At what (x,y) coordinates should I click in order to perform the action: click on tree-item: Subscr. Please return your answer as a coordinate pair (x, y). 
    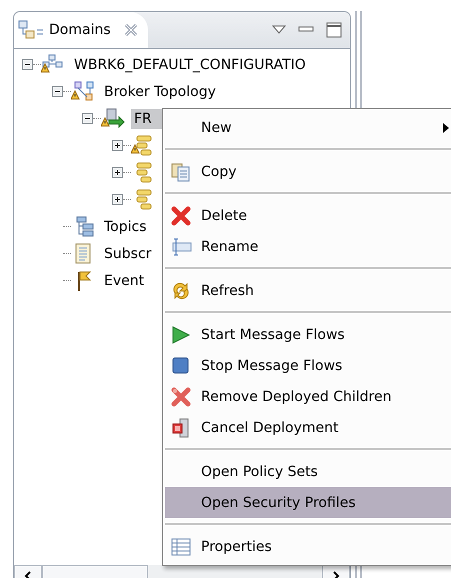
    Looking at the image, I should click on (127, 254).